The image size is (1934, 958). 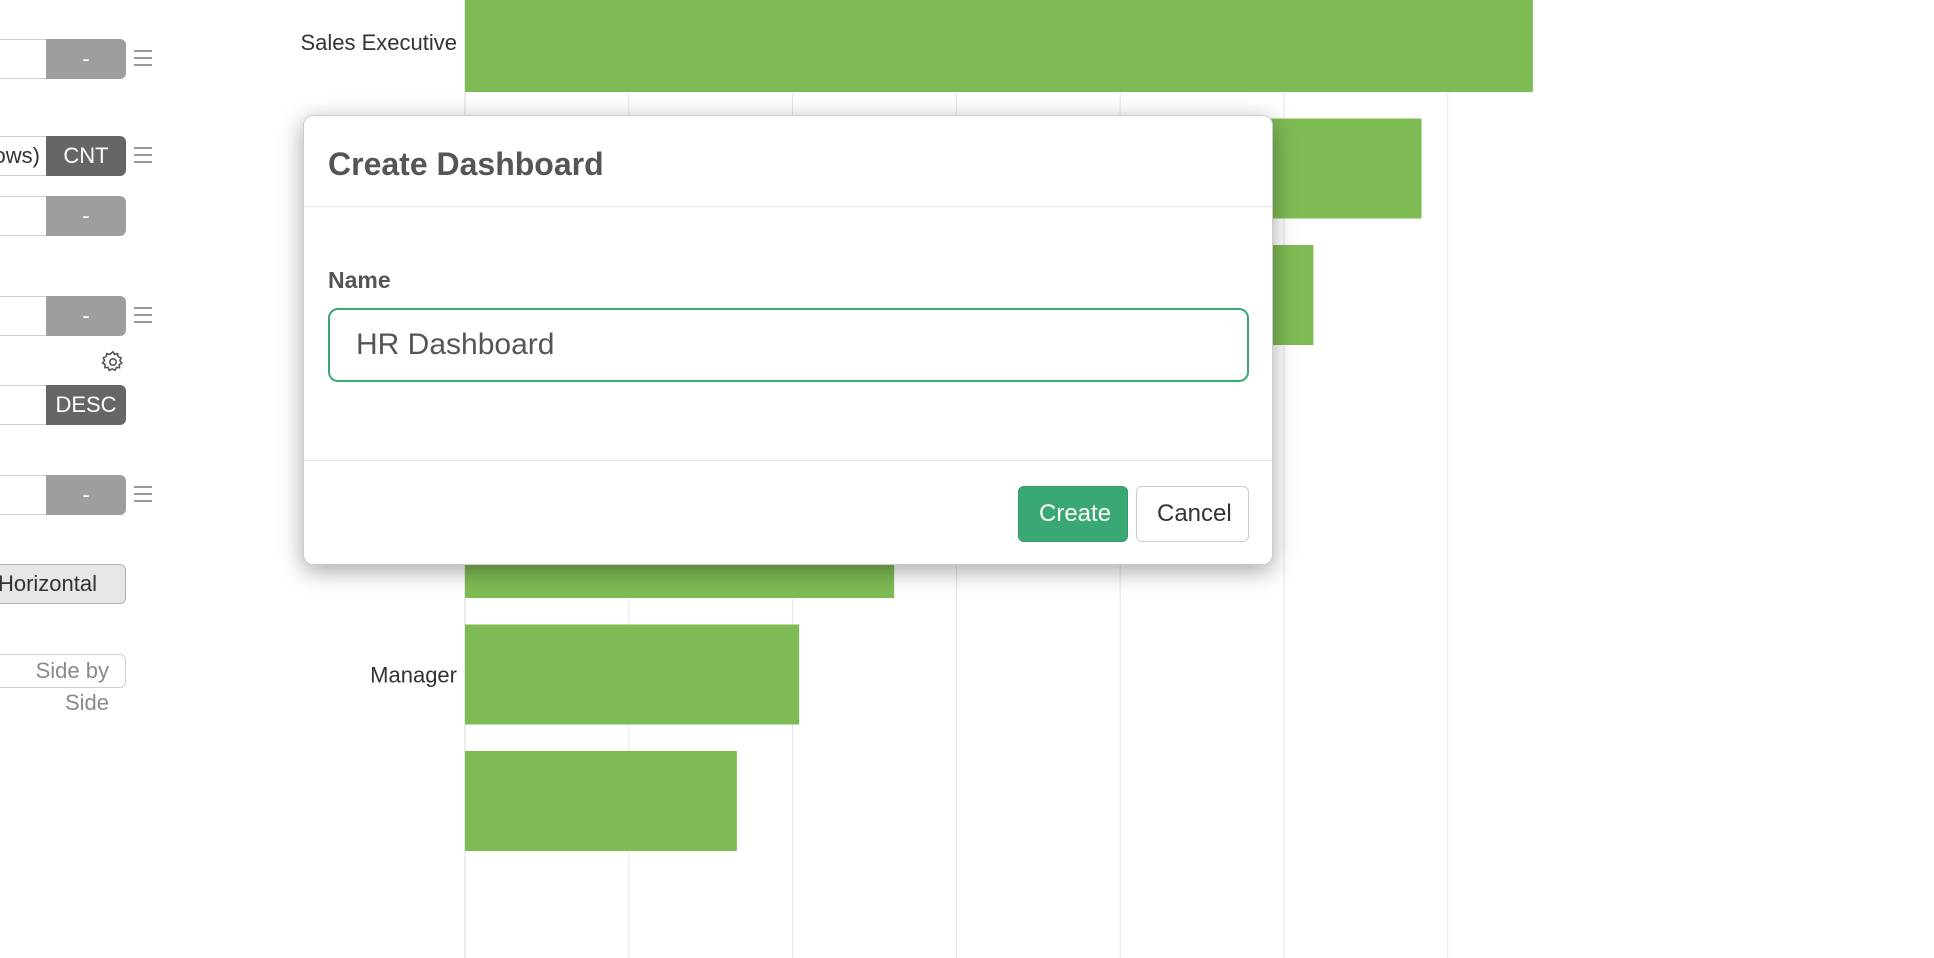 What do you see at coordinates (1192, 514) in the screenshot?
I see `cancel-button: Cancel` at bounding box center [1192, 514].